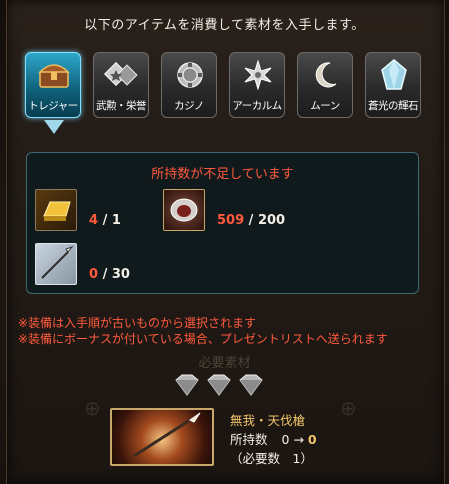 Image resolution: width=449 pixels, height=484 pixels. Describe the element at coordinates (271, 458) in the screenshot. I see `material-required: （必要数 1）` at that location.